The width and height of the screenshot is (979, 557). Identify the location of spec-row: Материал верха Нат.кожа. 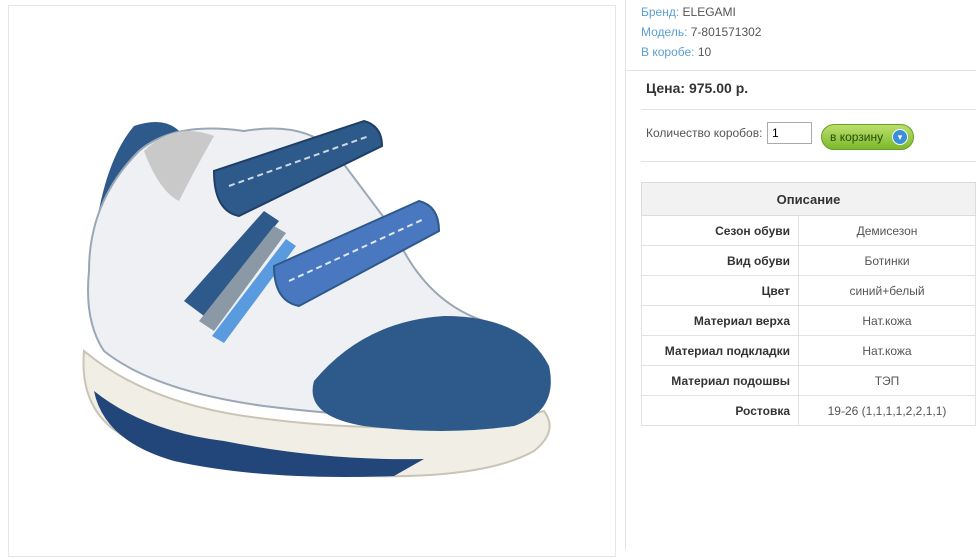
(808, 320).